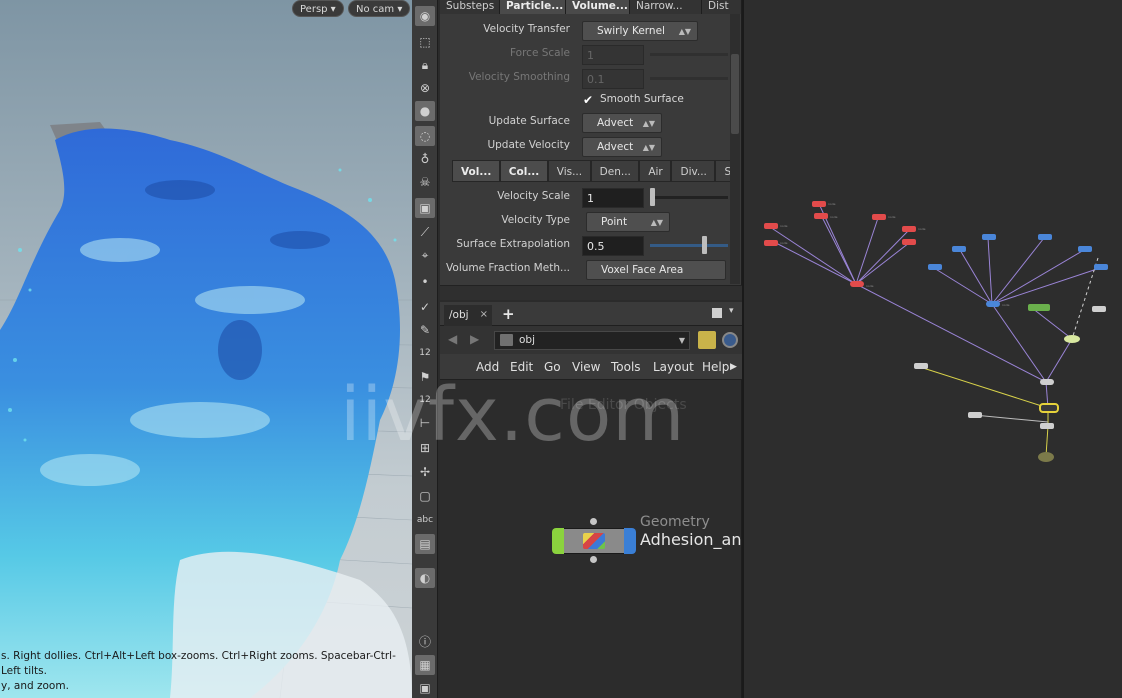  I want to click on pane-layout-icon, so click(717, 313).